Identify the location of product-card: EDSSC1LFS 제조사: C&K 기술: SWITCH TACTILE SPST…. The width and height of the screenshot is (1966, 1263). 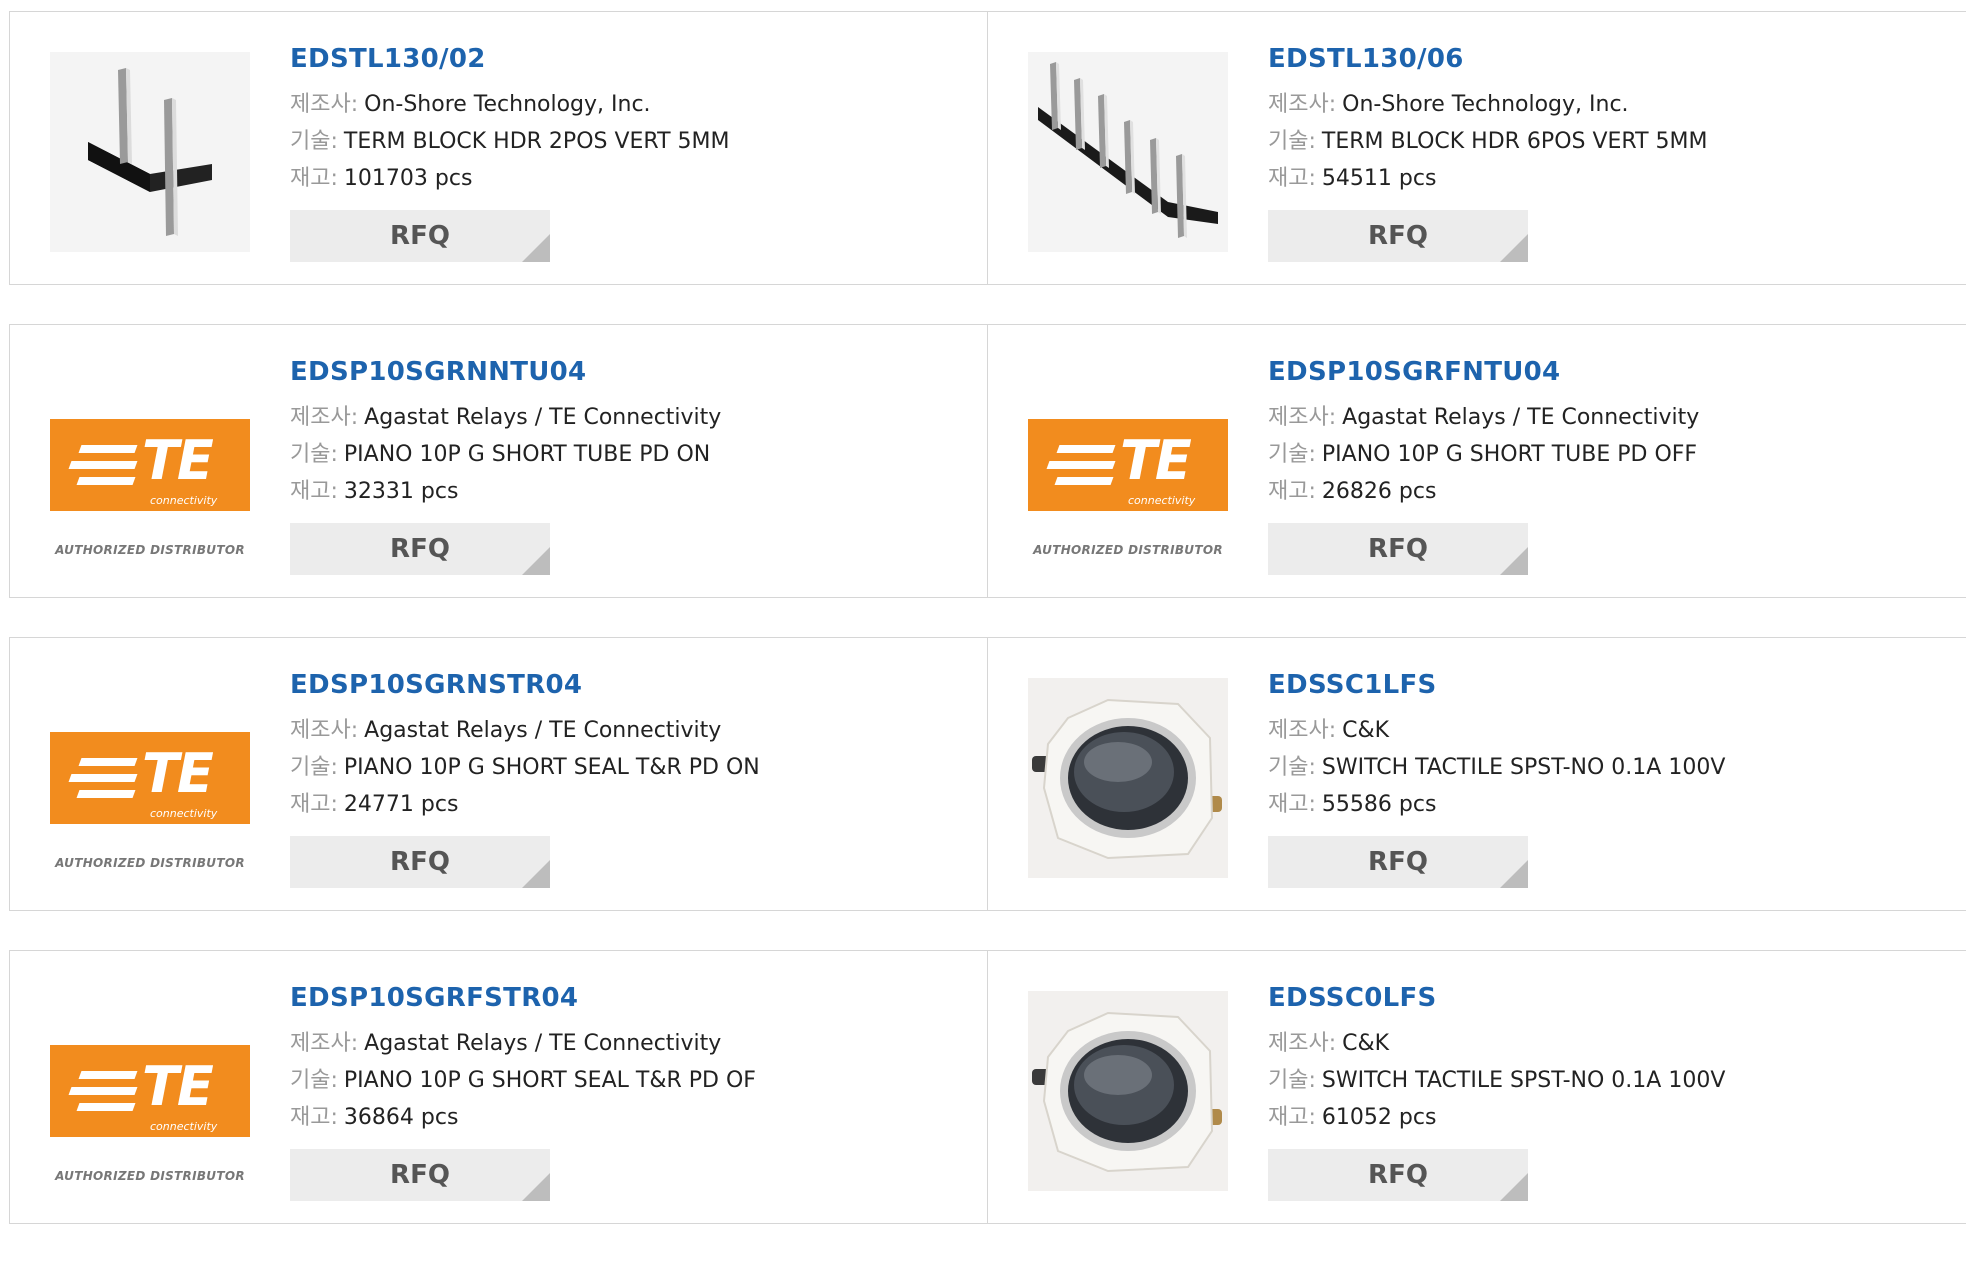
(1476, 774).